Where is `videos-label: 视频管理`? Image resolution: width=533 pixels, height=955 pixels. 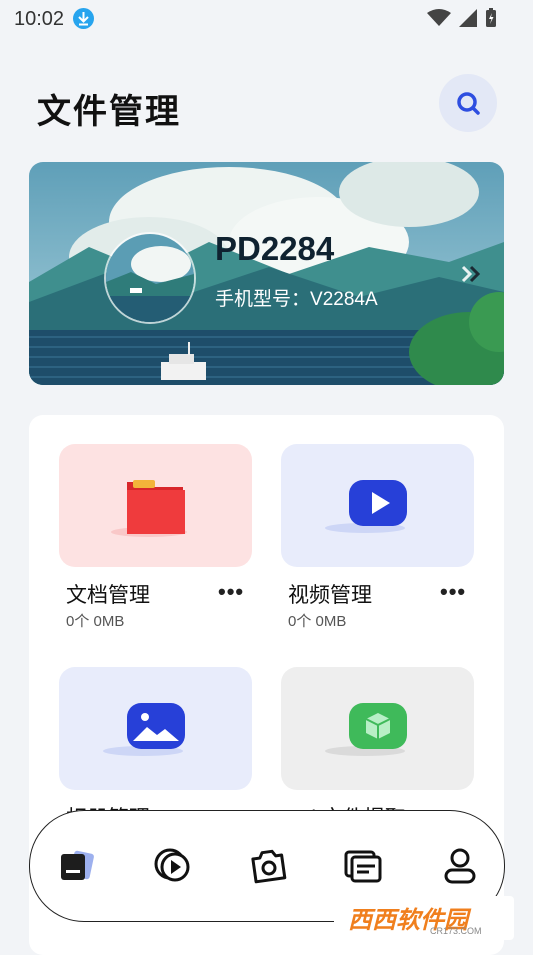 videos-label: 视频管理 is located at coordinates (330, 595).